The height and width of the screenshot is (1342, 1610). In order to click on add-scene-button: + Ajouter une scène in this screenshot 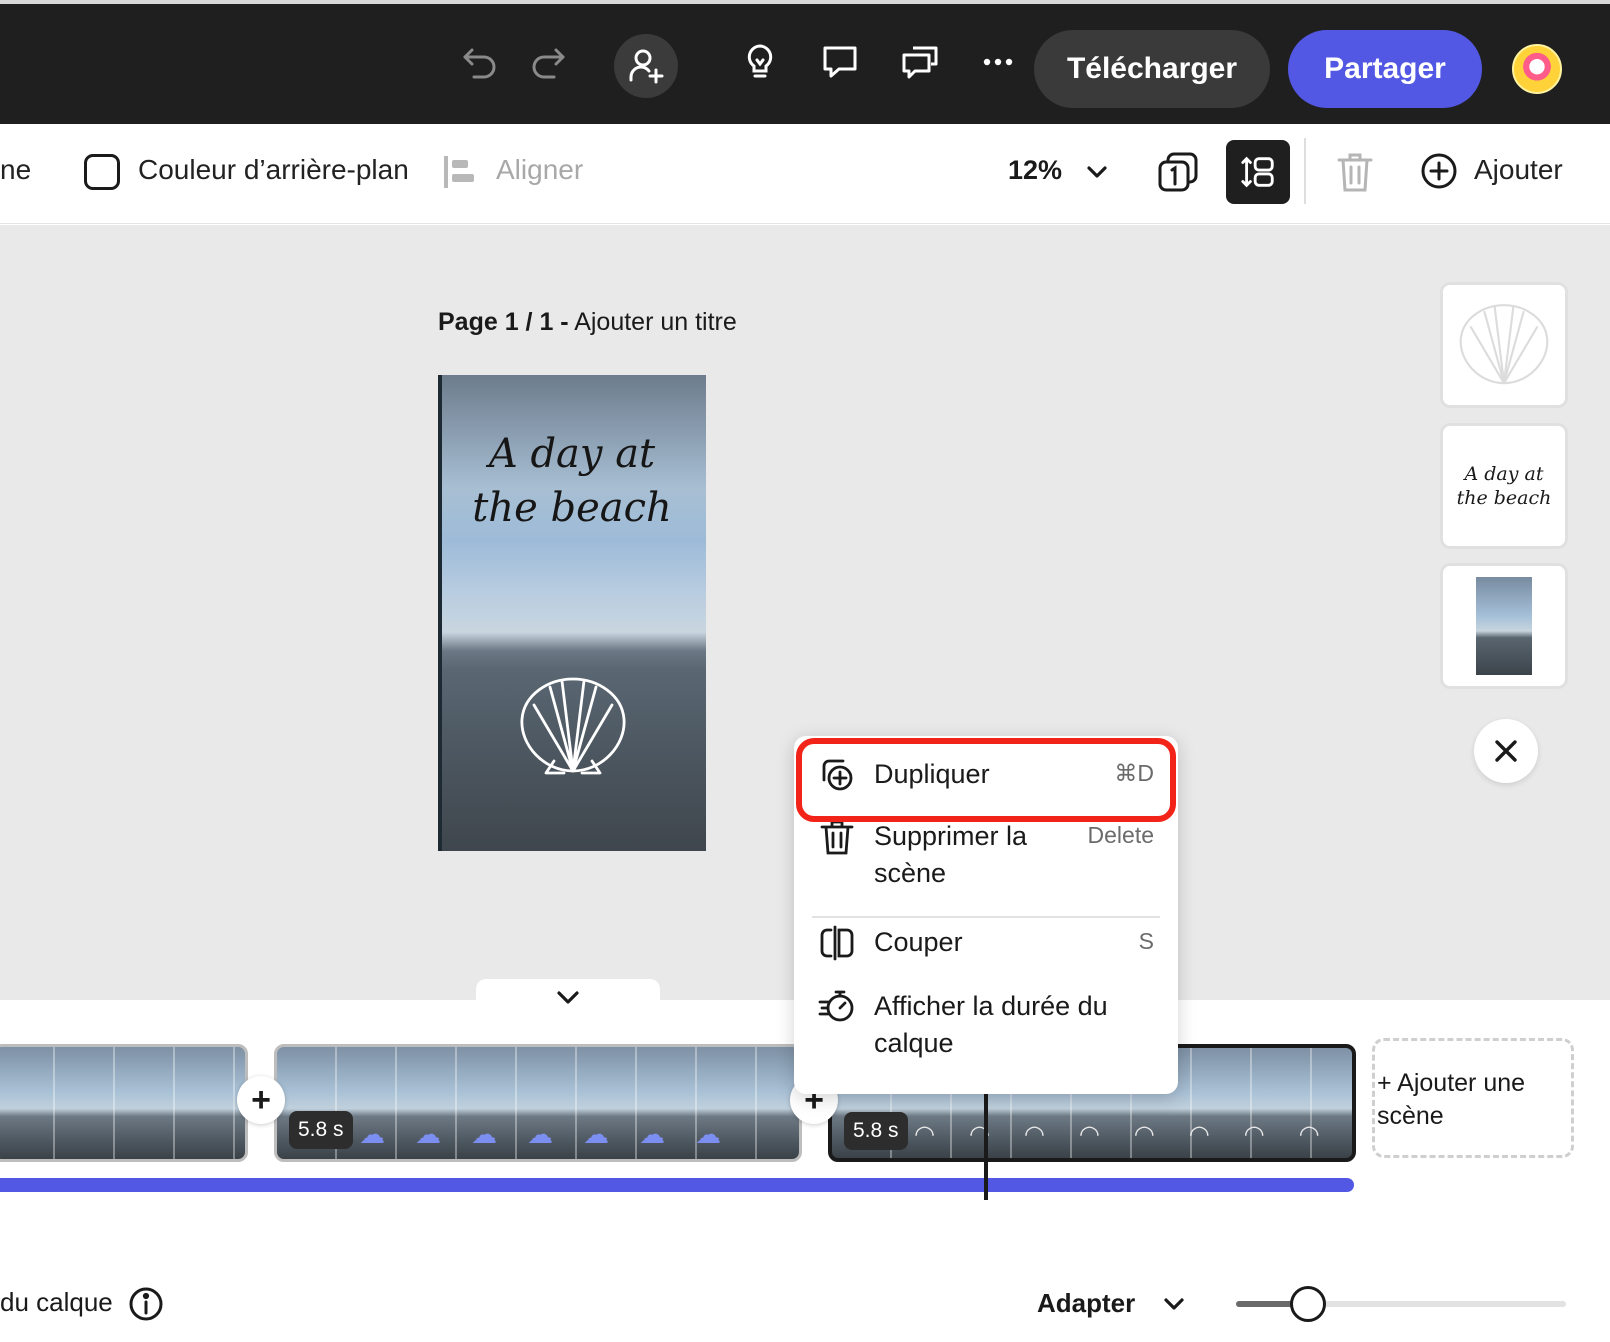, I will do `click(1473, 1098)`.